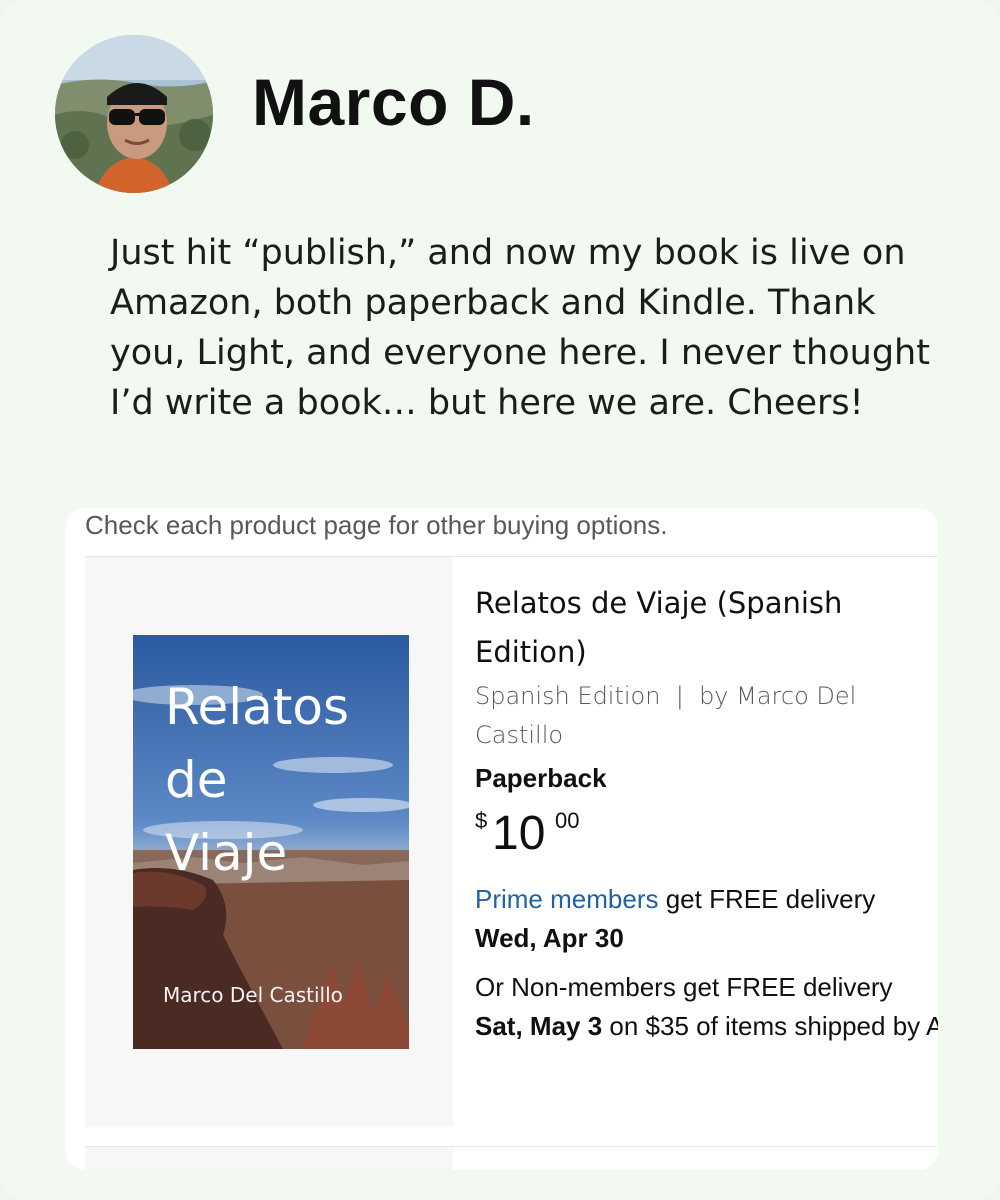  I want to click on cover-author: Marco Del Castillo, so click(253, 995).